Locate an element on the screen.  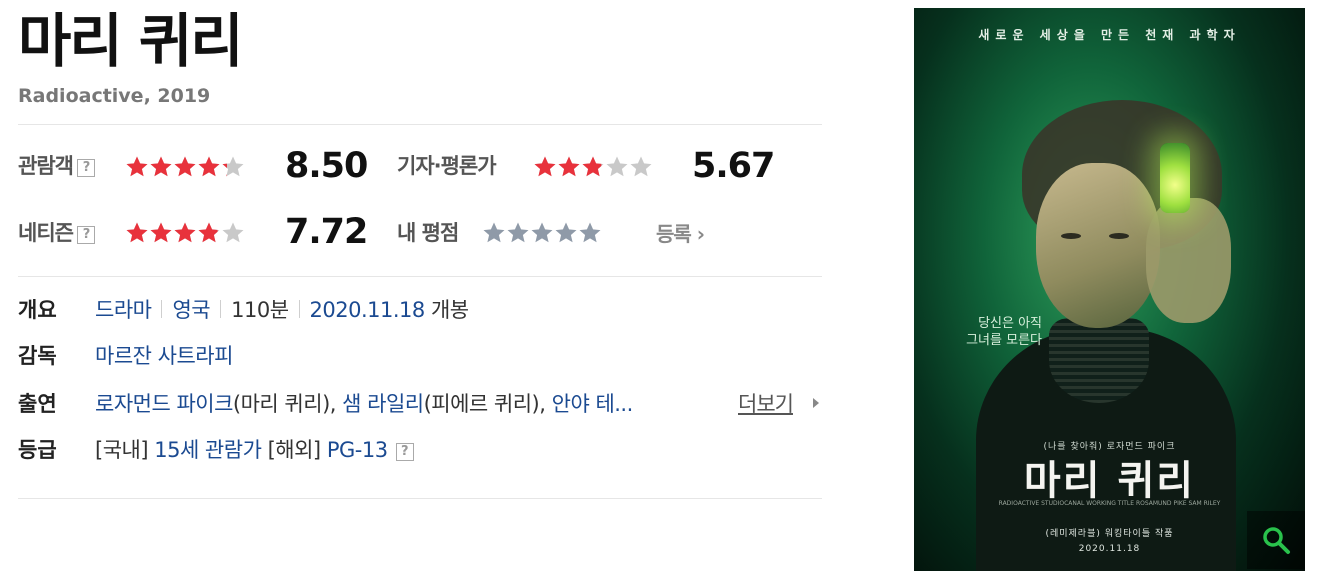
audience-stars is located at coordinates (185, 167).